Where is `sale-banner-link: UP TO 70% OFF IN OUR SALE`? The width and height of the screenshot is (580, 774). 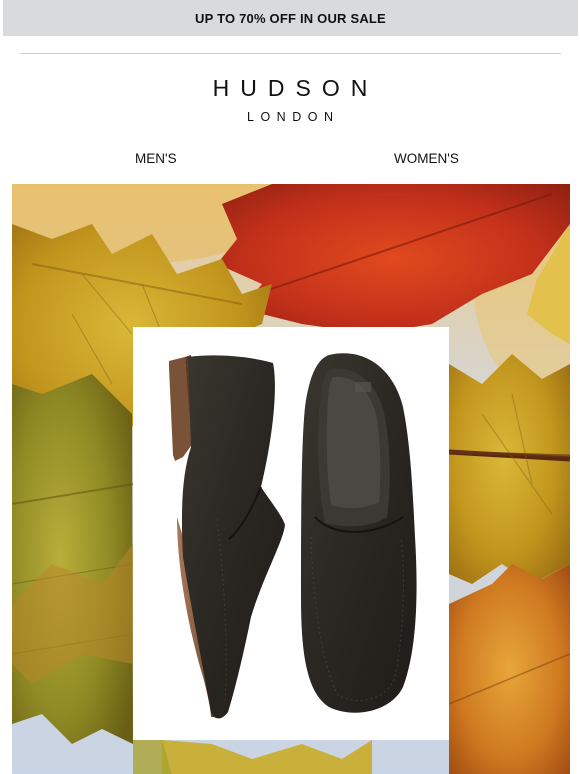 sale-banner-link: UP TO 70% OFF IN OUR SALE is located at coordinates (290, 18).